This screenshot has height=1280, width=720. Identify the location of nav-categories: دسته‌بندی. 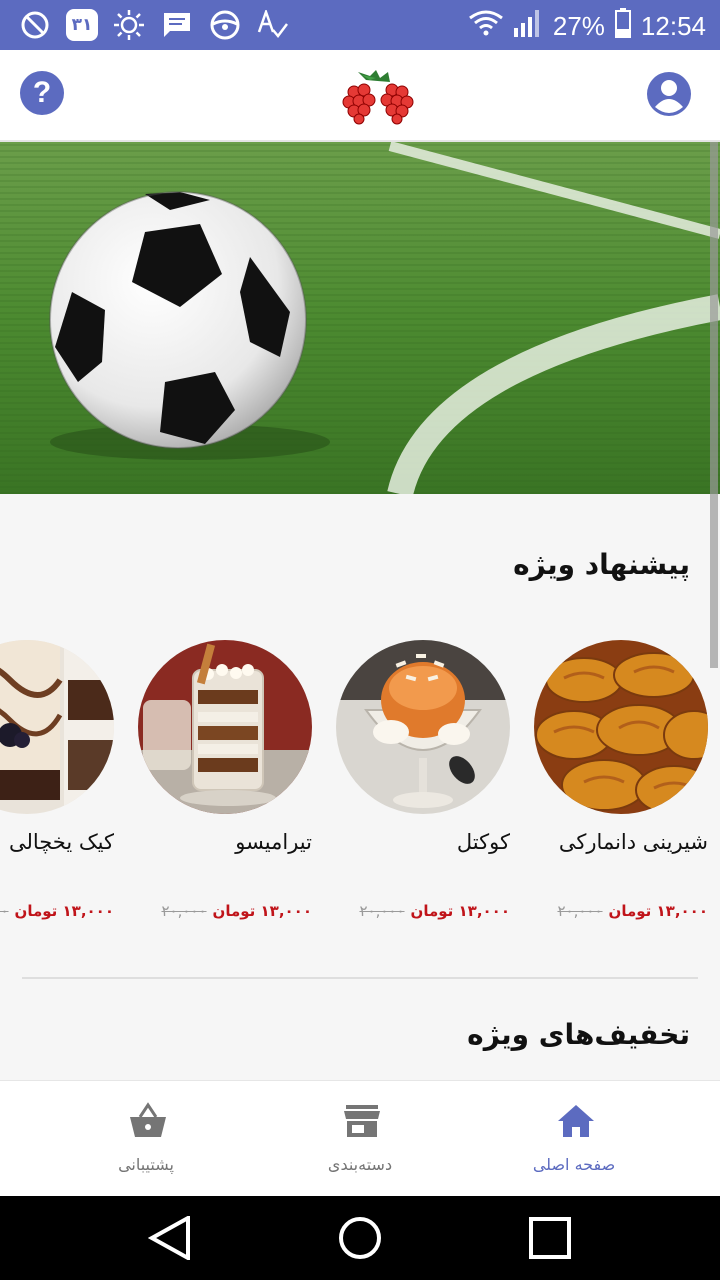
(360, 1139).